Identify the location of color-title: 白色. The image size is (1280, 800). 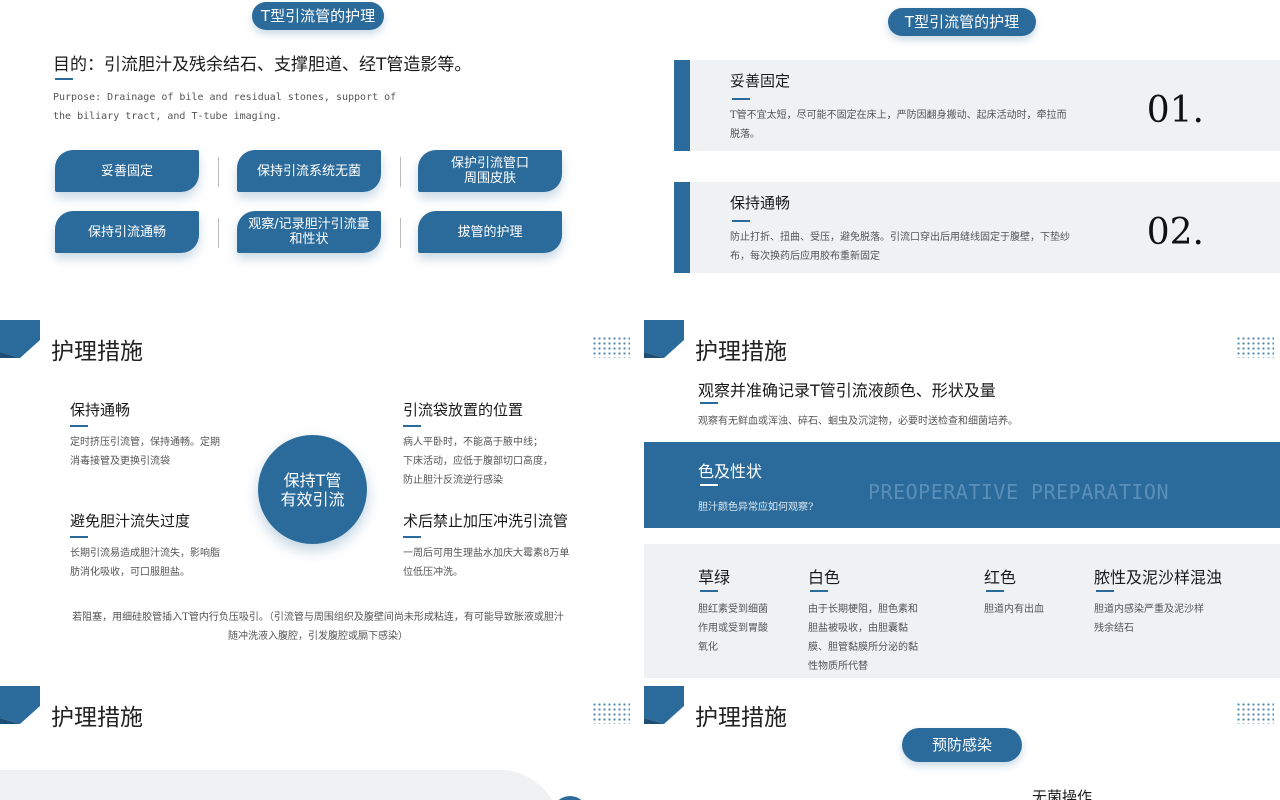
(824, 577).